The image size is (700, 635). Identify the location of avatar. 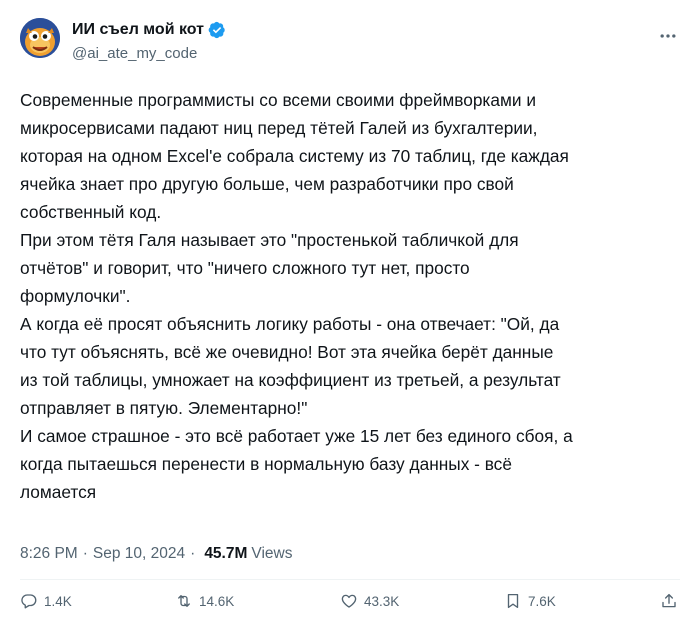
(40, 38).